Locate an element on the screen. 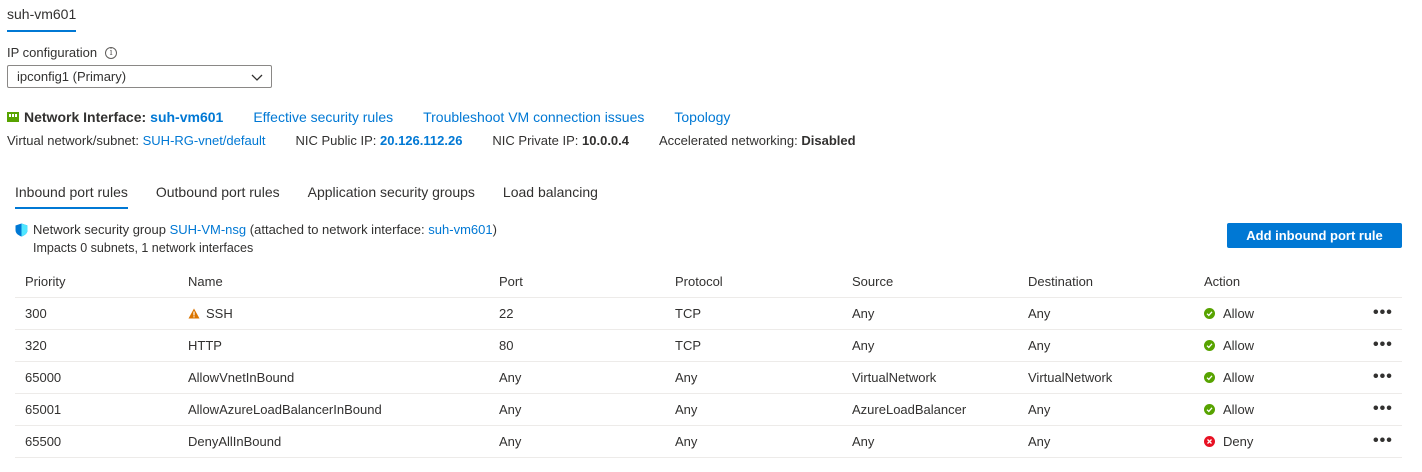 The width and height of the screenshot is (1422, 472). tab-inbound-port-rules: Inbound port rules is located at coordinates (71, 196).